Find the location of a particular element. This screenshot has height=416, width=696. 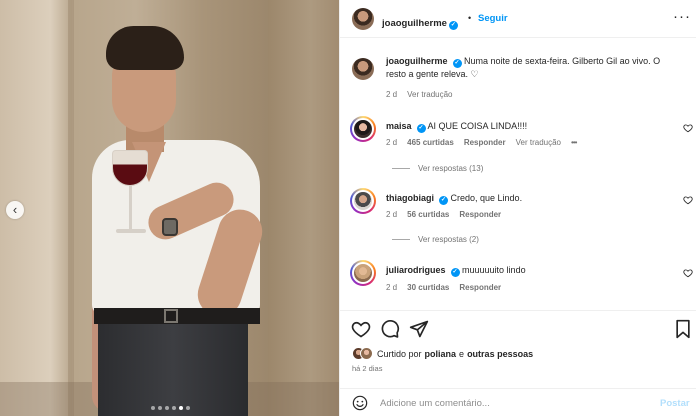

caption-avatar is located at coordinates (363, 69).